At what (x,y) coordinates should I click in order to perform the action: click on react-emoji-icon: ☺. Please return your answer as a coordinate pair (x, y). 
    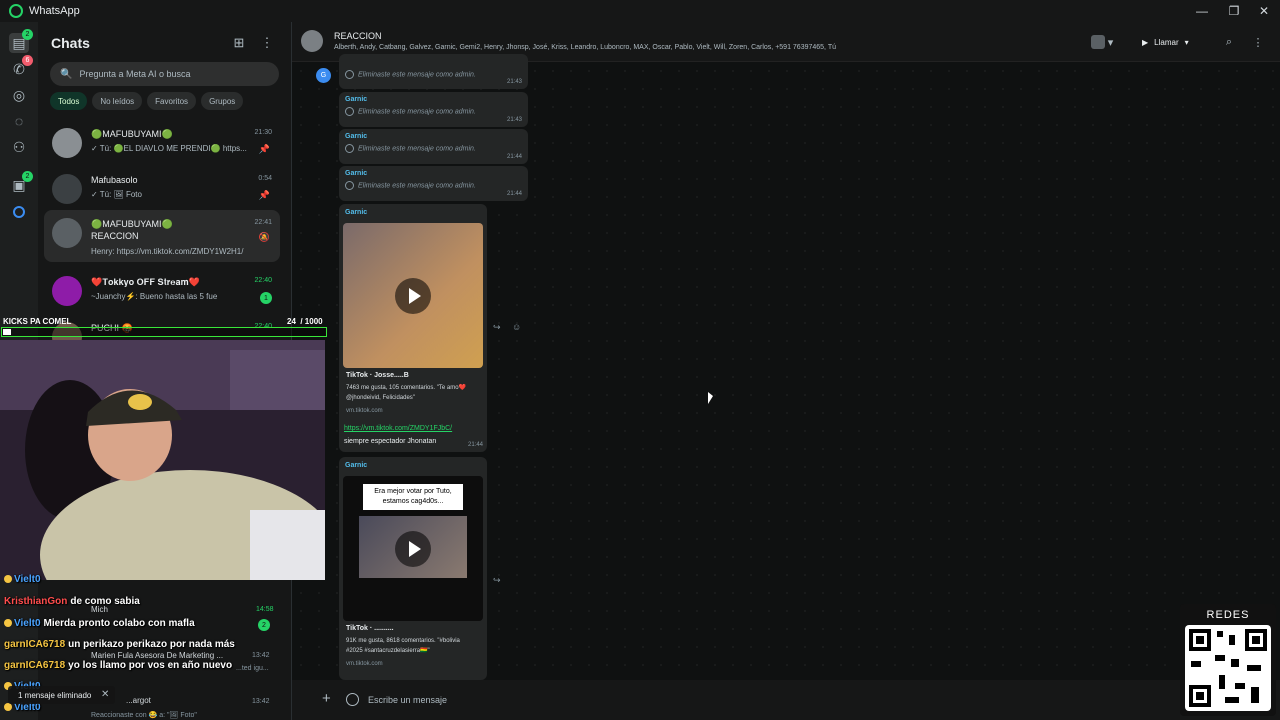
    Looking at the image, I should click on (516, 327).